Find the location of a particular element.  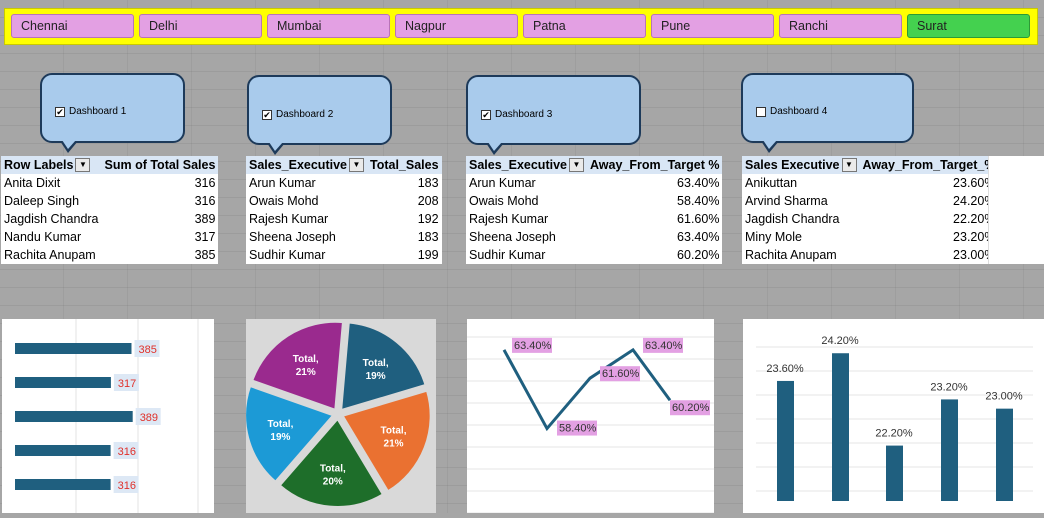

chart-4-container: 23.60% 24.20% 22.20% 23.20% 23.00% is located at coordinates (893, 417).